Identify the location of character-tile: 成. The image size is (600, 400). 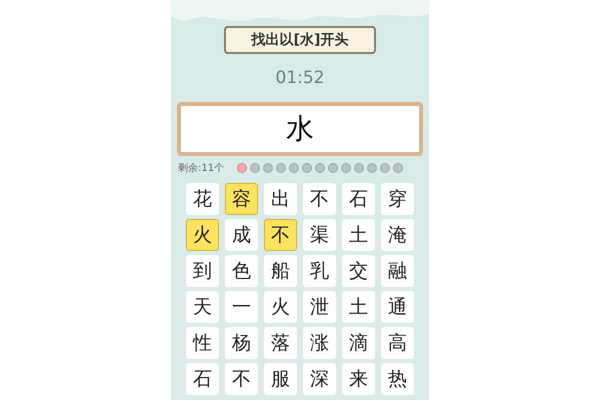
(241, 235).